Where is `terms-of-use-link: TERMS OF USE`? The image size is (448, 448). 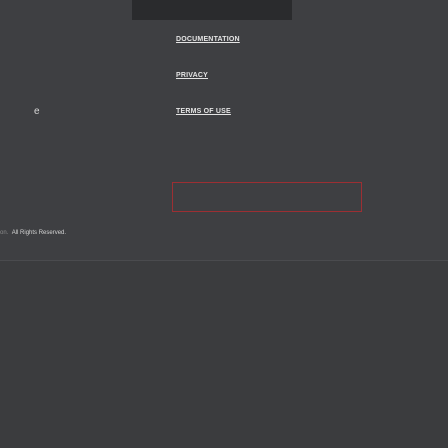
terms-of-use-link: TERMS OF USE is located at coordinates (203, 111).